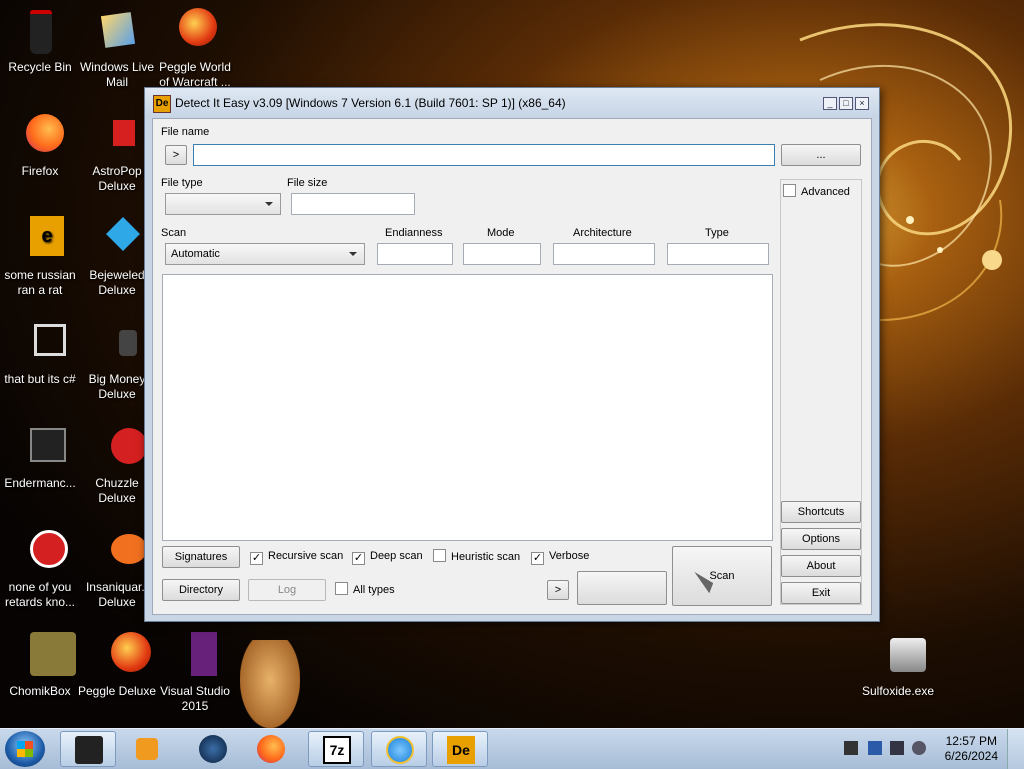  What do you see at coordinates (307, 183) in the screenshot?
I see `file-size-label: File size` at bounding box center [307, 183].